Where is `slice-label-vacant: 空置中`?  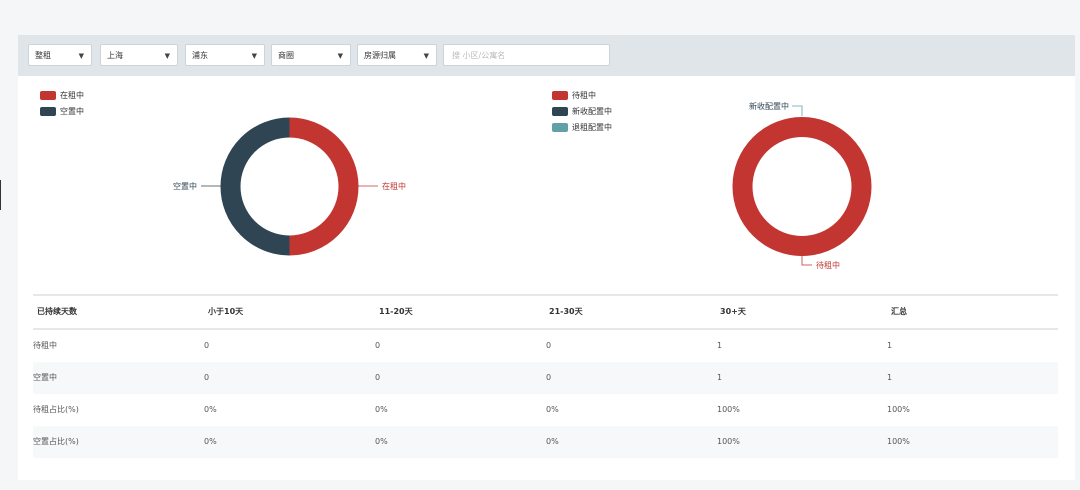
slice-label-vacant: 空置中 is located at coordinates (185, 186).